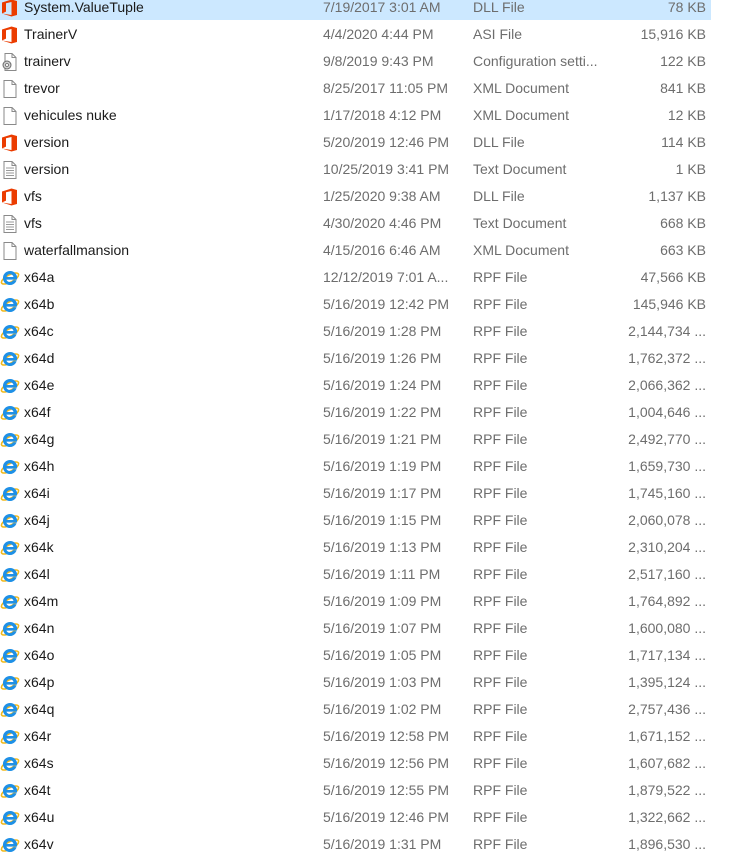 This screenshot has width=743, height=858. Describe the element at coordinates (382, 547) in the screenshot. I see `file-date-modified: 5/16/2019 1:13 PM` at that location.